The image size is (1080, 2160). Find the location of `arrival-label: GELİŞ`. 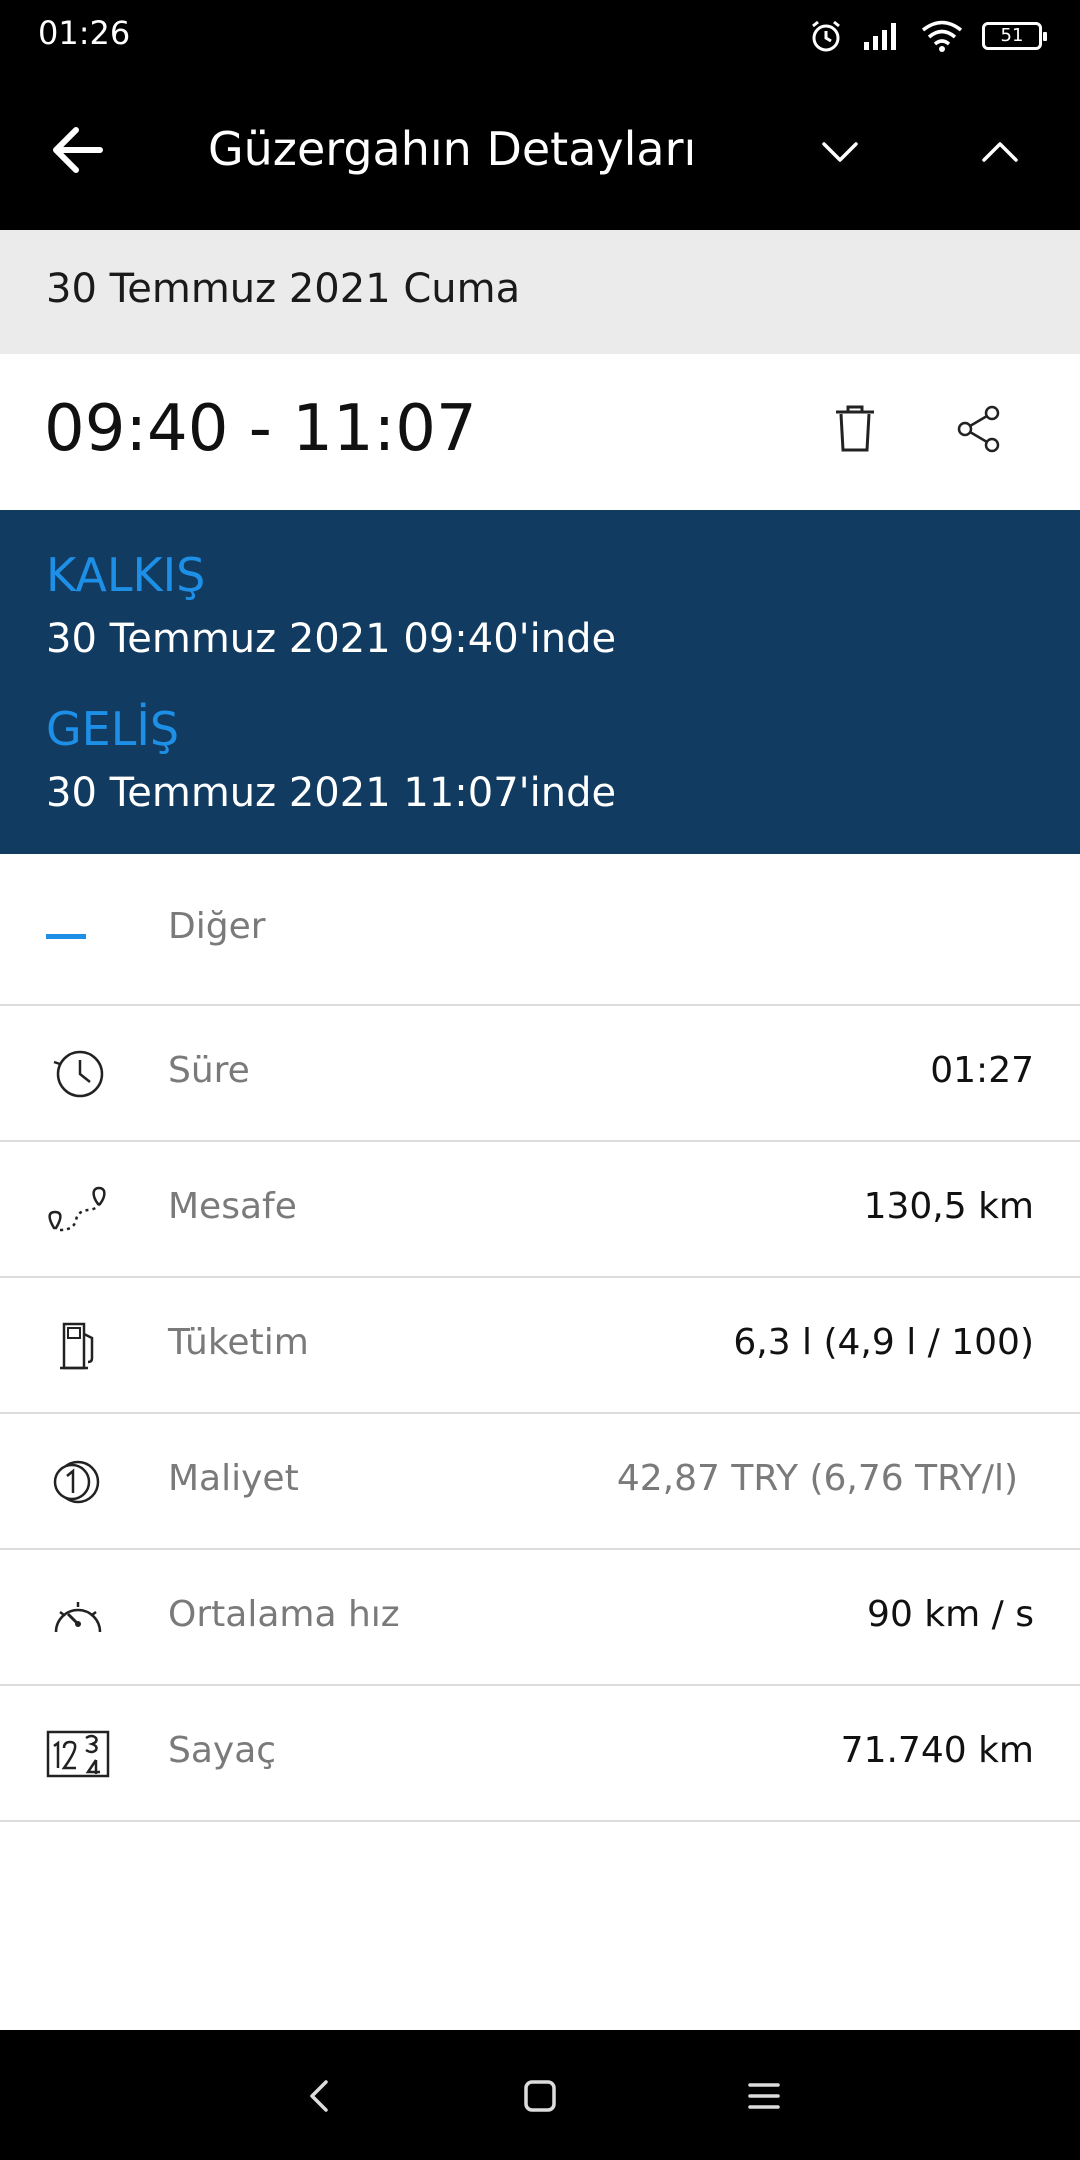

arrival-label: GELİŞ is located at coordinates (113, 729).